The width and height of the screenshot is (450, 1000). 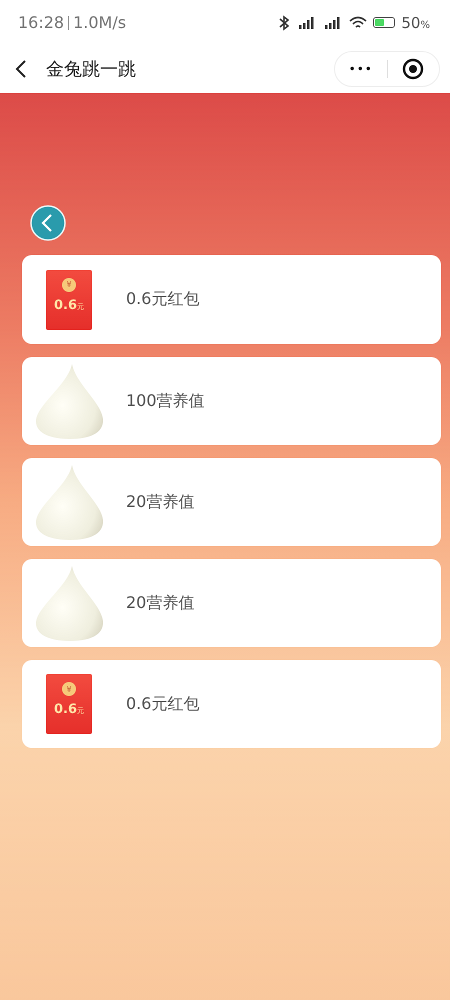 What do you see at coordinates (284, 22) in the screenshot?
I see `bluetooth-icon` at bounding box center [284, 22].